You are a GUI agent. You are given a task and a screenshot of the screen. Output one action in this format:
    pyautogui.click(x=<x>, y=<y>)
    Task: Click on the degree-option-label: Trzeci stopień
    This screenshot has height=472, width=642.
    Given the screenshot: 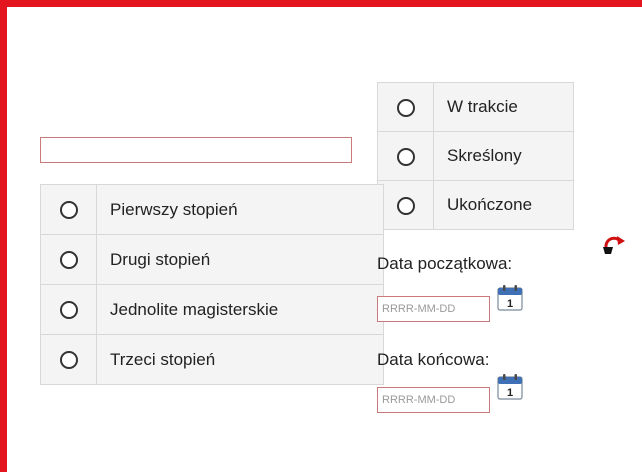 What is the action you would take?
    pyautogui.click(x=240, y=359)
    